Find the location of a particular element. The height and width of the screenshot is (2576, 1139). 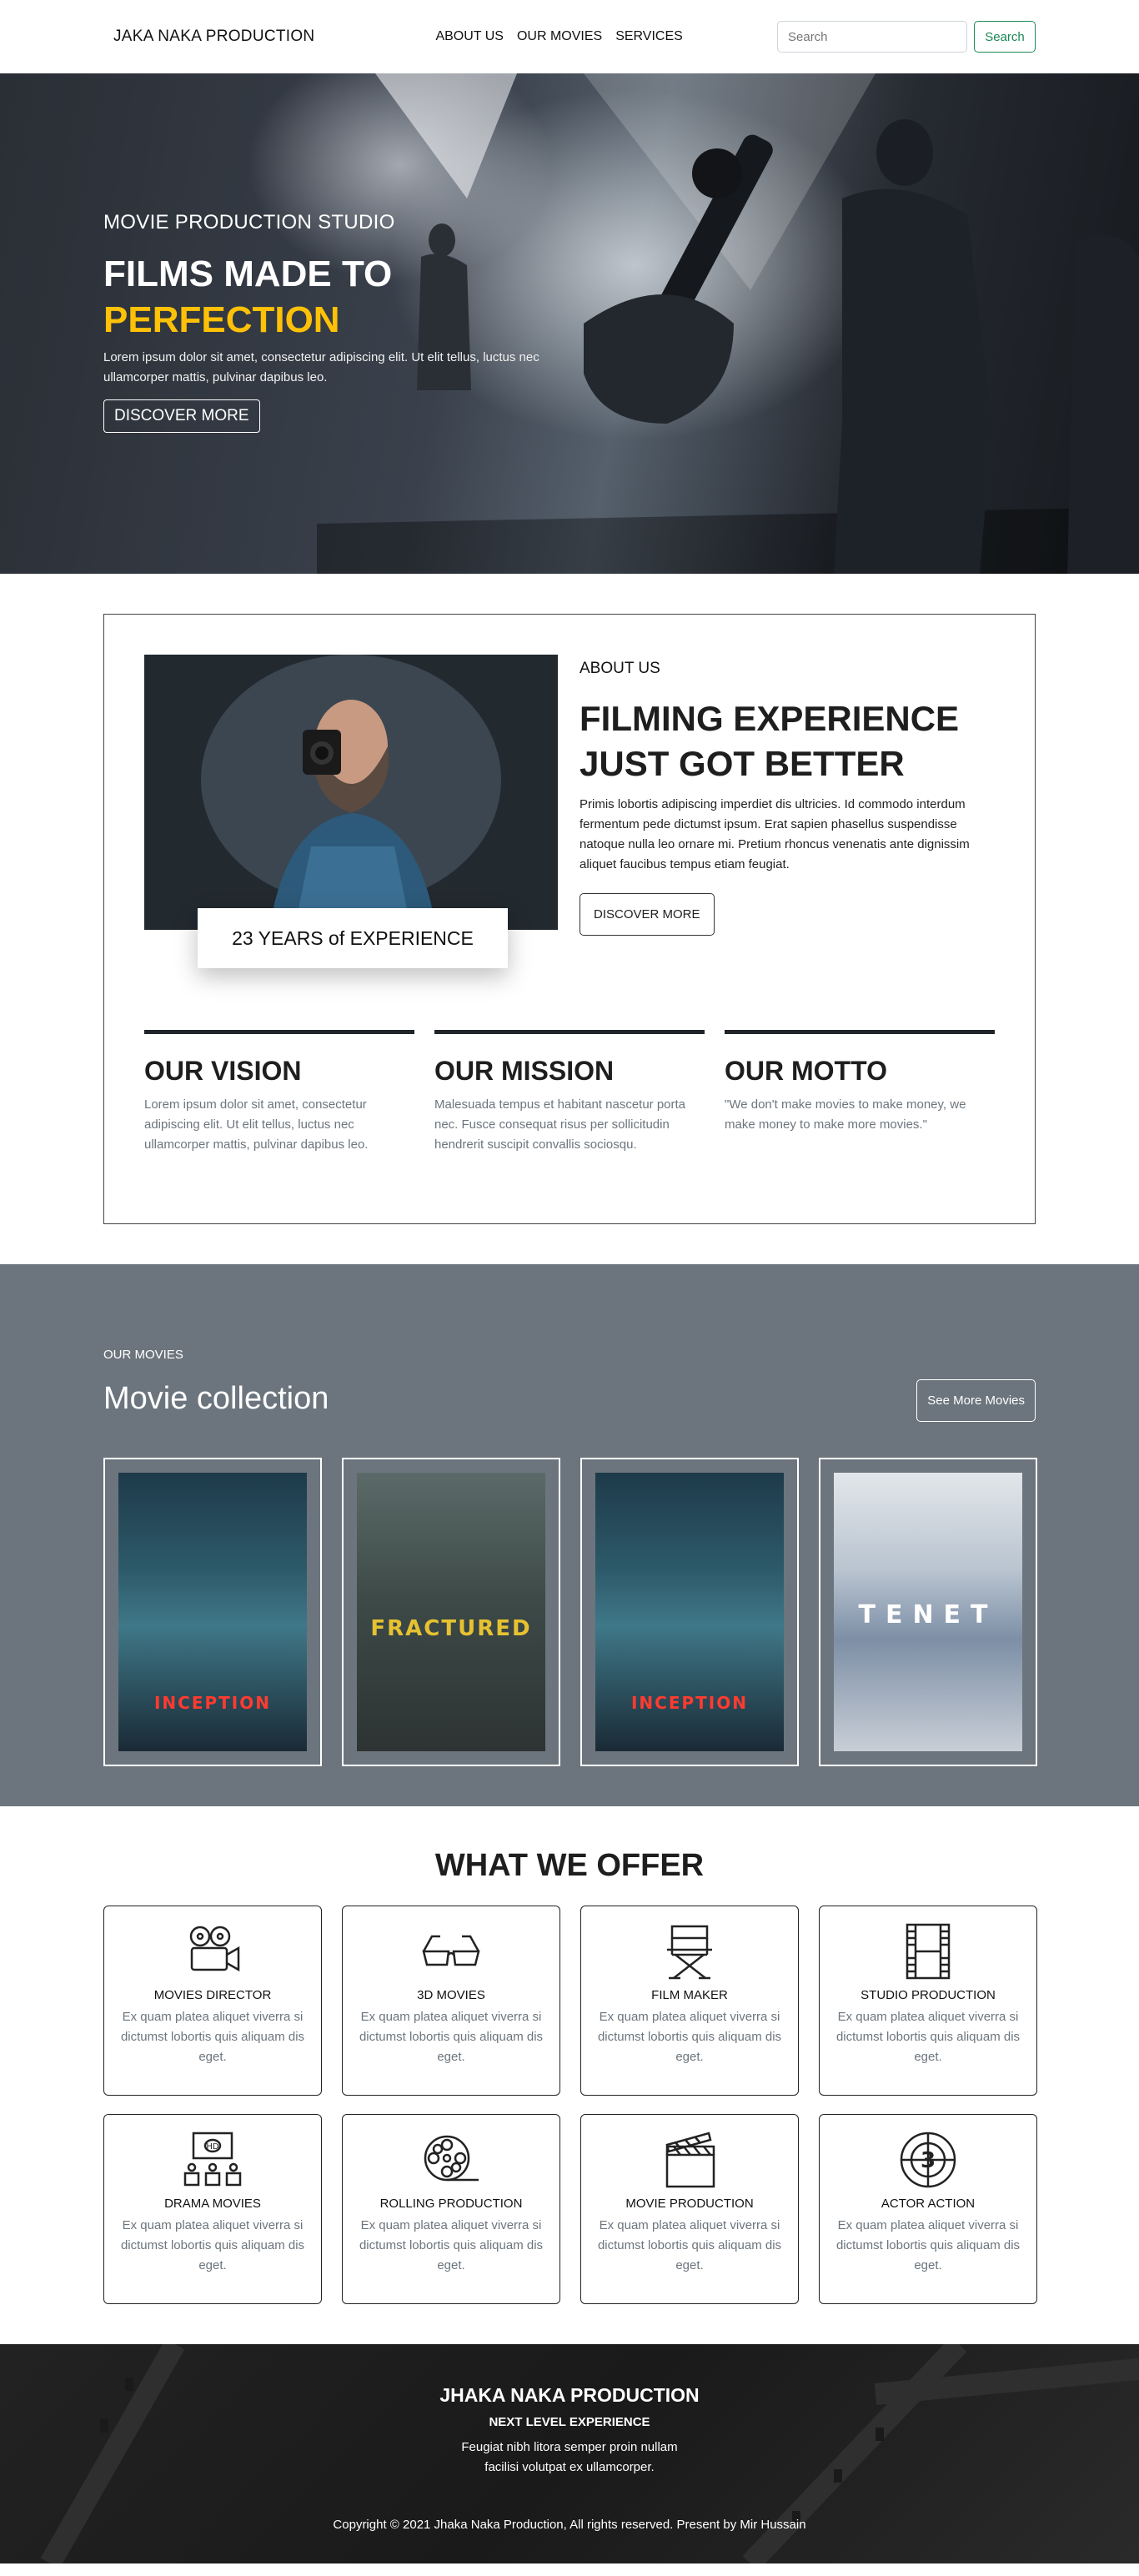

about-title: FILMING EXPERIENCE JUST GOT BETTER is located at coordinates (770, 741).